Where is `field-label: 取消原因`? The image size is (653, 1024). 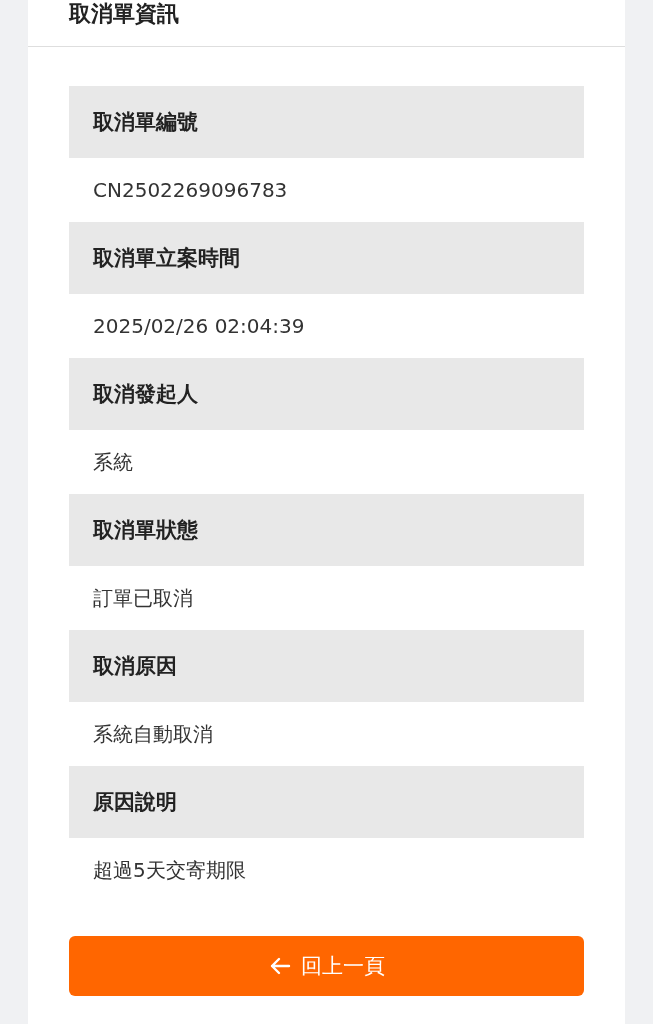
field-label: 取消原因 is located at coordinates (326, 666).